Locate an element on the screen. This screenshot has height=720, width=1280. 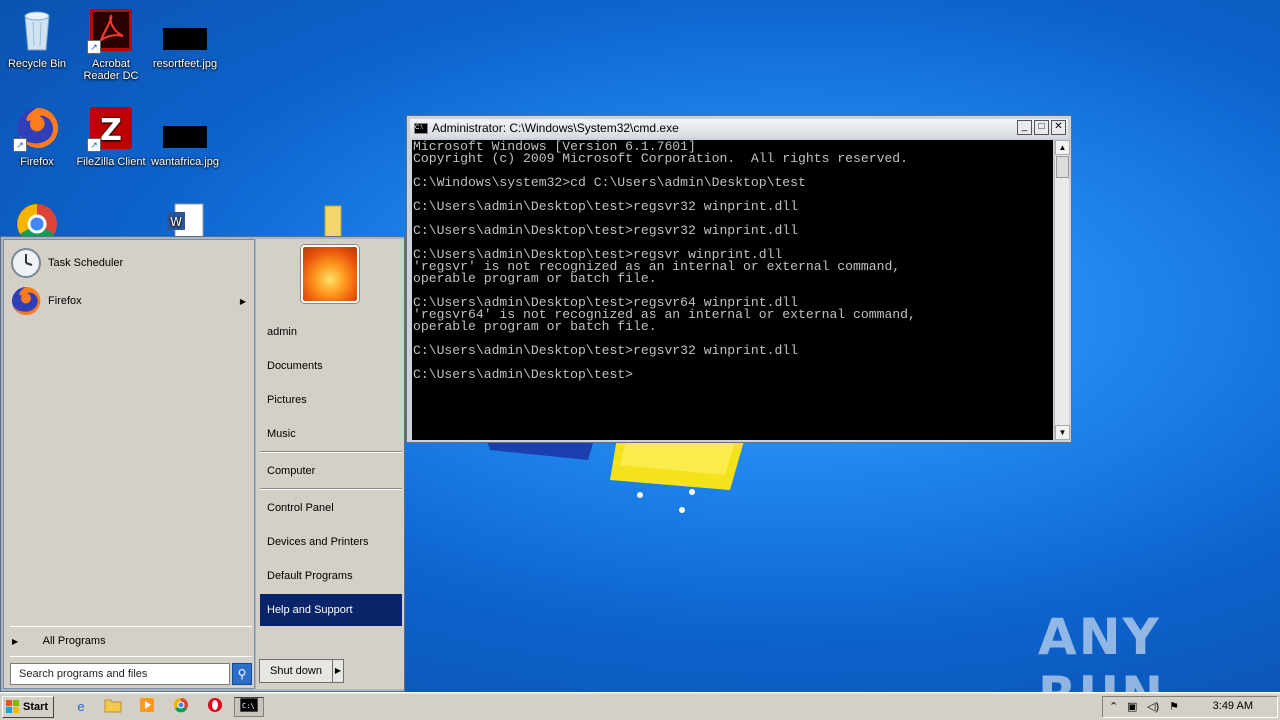
all-programs-button: ▶ All Programs is located at coordinates (59, 641).